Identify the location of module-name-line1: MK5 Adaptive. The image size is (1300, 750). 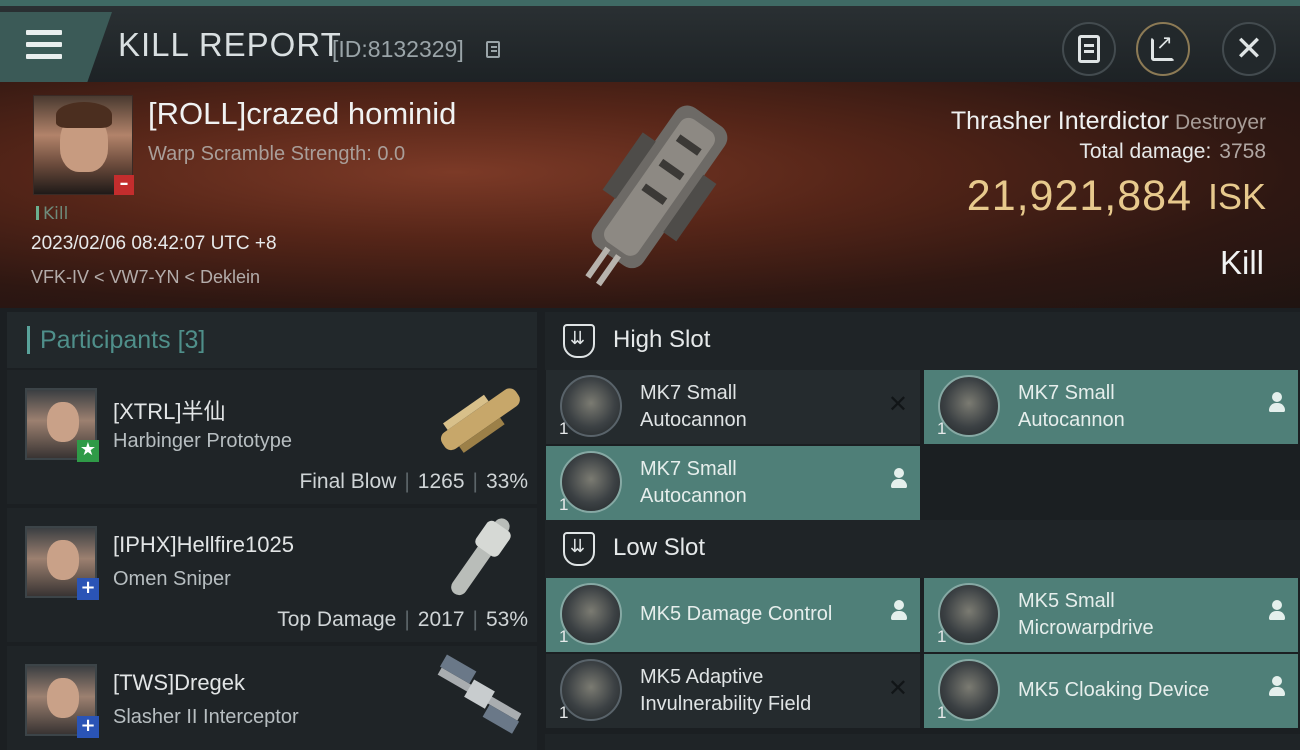
(702, 677).